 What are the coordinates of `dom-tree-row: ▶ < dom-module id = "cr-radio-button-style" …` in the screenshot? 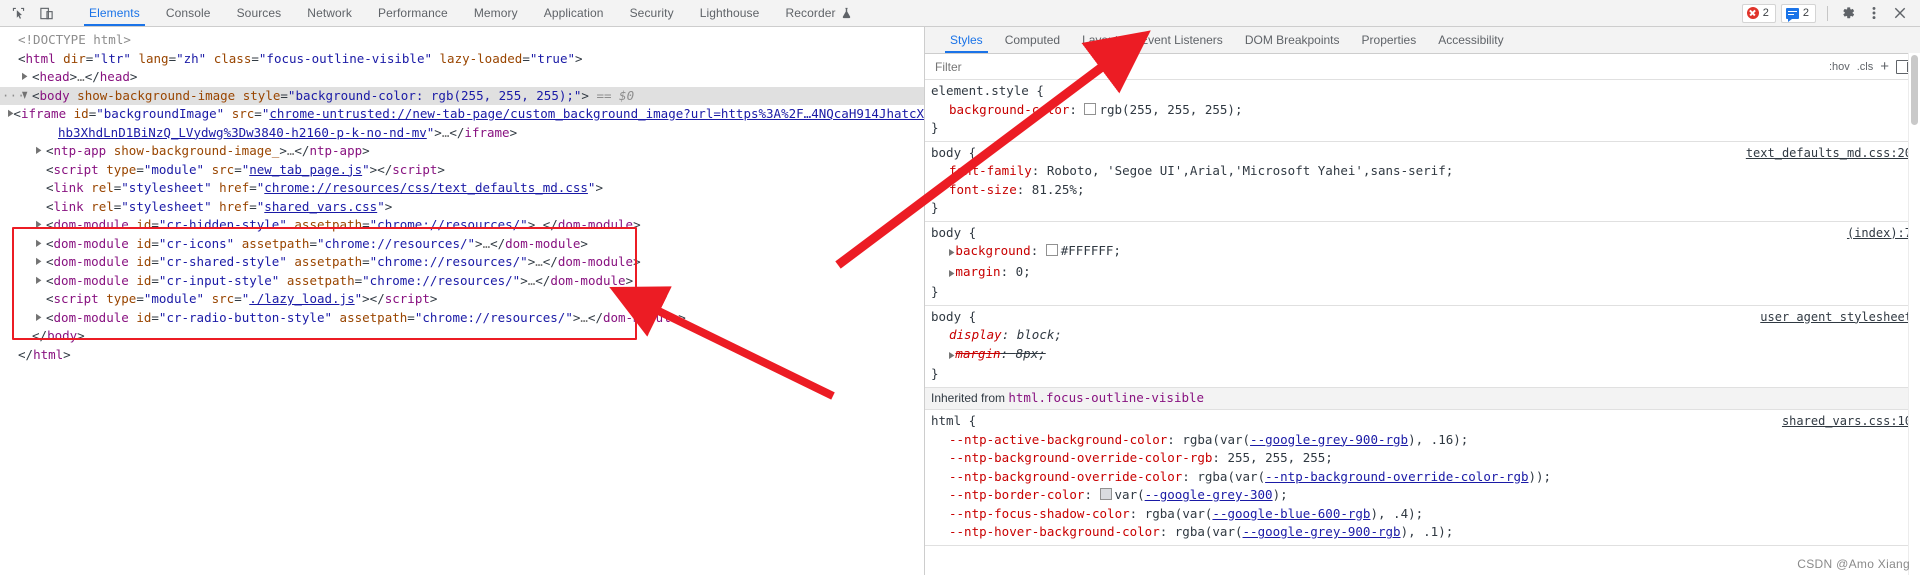 It's located at (462, 318).